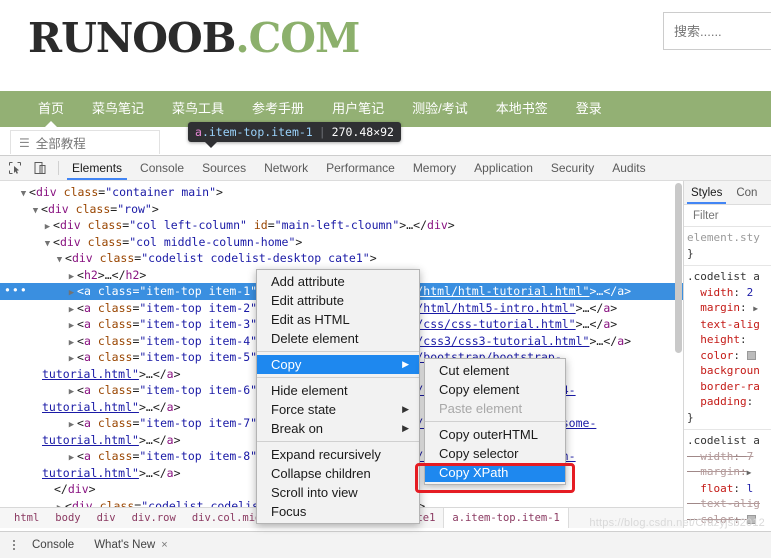  What do you see at coordinates (53, 545) in the screenshot?
I see `drawer-tab-console: Console` at bounding box center [53, 545].